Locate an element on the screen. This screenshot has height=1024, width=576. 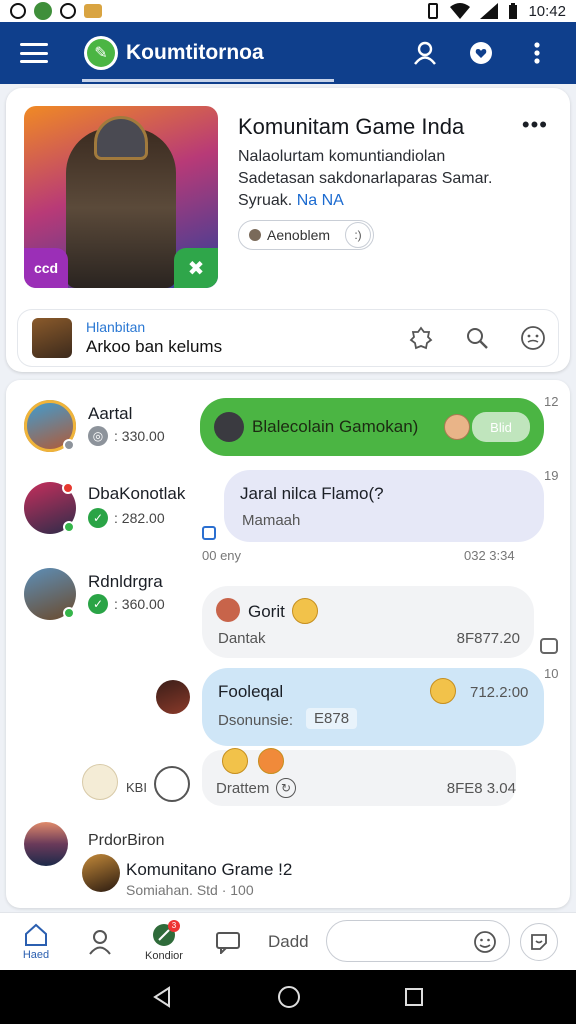
message-stamp: 8F877.20 is located at coordinates (488, 638).